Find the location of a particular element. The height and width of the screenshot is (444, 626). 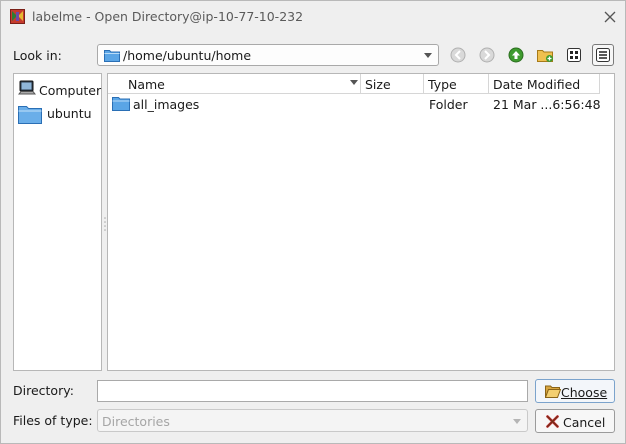

icon-view-button is located at coordinates (574, 55).